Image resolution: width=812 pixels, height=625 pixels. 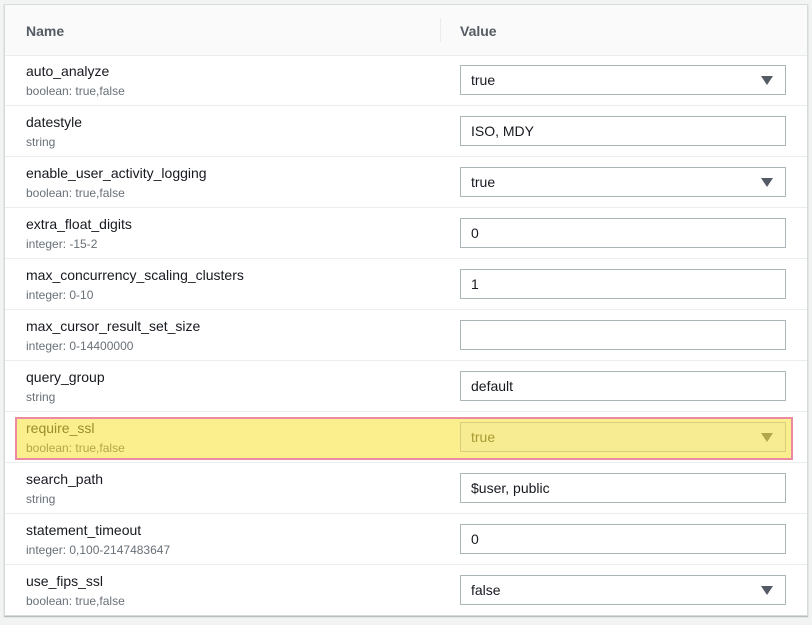 What do you see at coordinates (440, 30) in the screenshot?
I see `column-divider` at bounding box center [440, 30].